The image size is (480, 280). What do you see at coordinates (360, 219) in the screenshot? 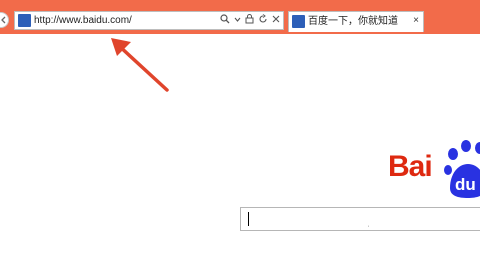
I see `search-input` at bounding box center [360, 219].